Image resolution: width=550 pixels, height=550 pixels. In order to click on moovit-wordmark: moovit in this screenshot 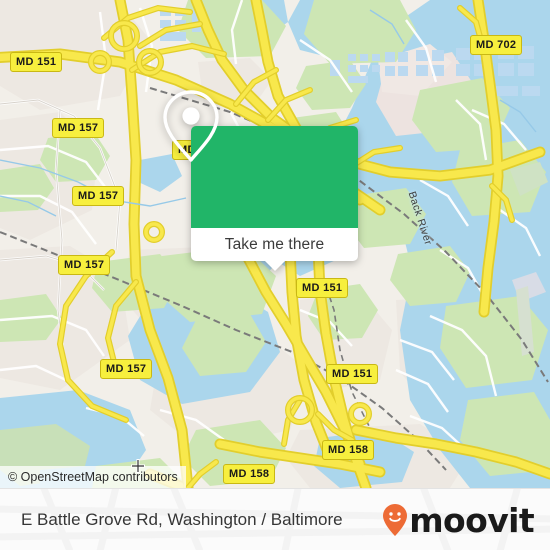, I will do `click(471, 520)`.